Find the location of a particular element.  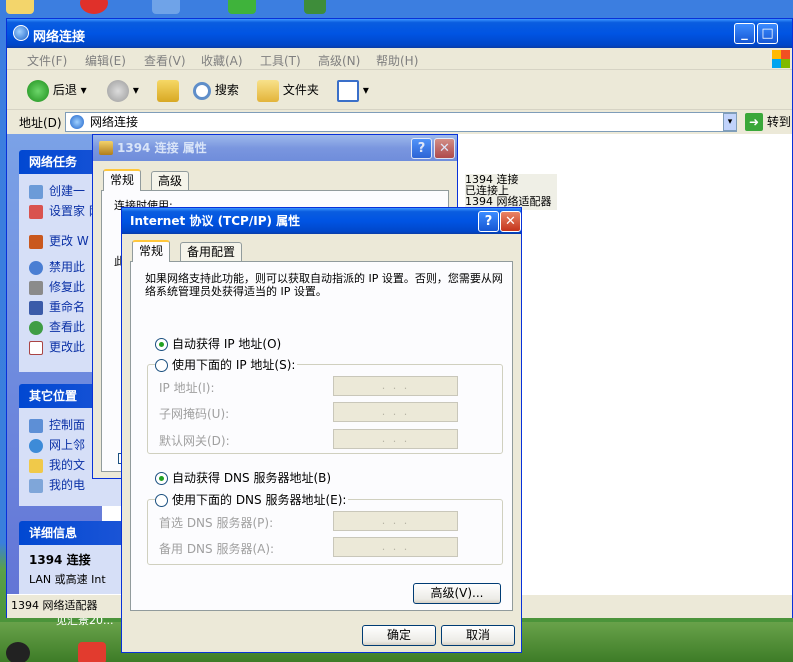

desktop-icon-qq is located at coordinates (18, 652).